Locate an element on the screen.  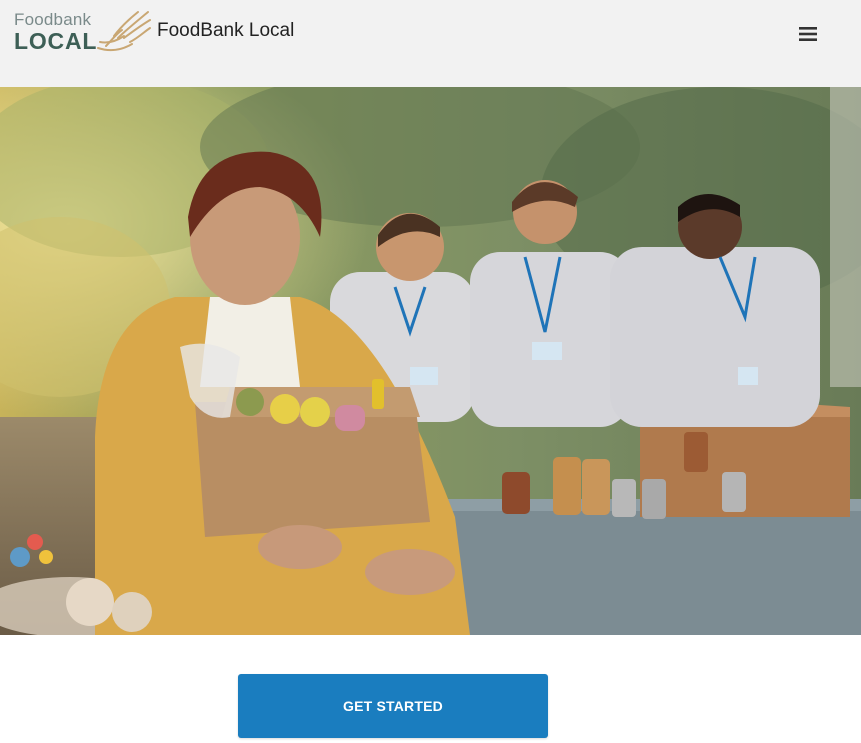
hamburger-menu-icon is located at coordinates (808, 34).